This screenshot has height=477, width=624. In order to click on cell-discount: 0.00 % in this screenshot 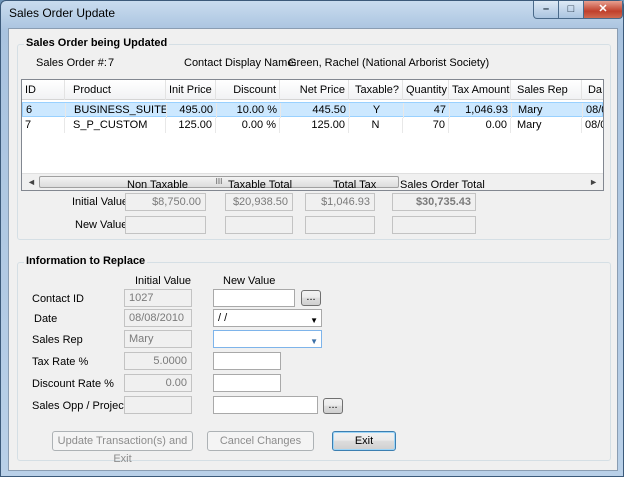, I will do `click(248, 125)`.